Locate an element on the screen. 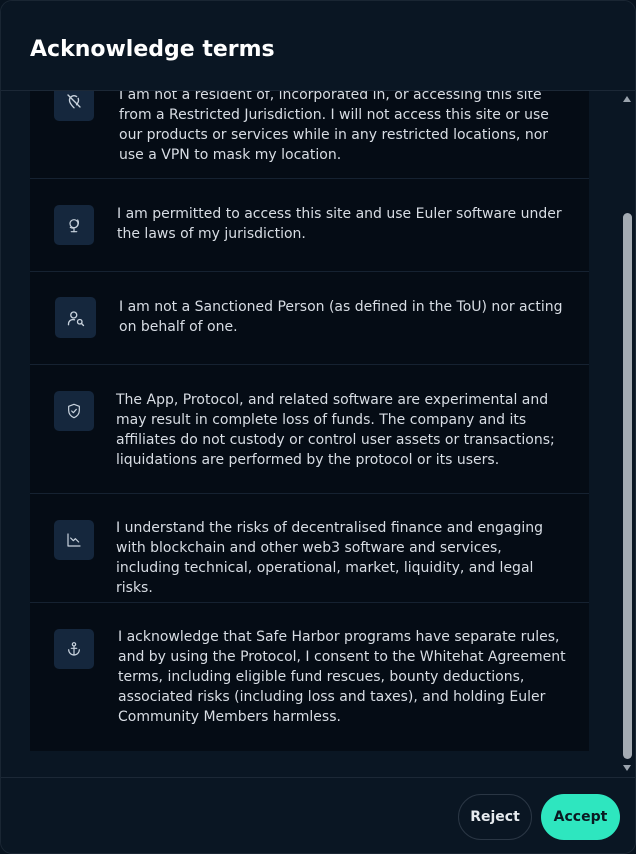 This screenshot has height=854, width=636. scroll-down-arrow-icon is located at coordinates (627, 768).